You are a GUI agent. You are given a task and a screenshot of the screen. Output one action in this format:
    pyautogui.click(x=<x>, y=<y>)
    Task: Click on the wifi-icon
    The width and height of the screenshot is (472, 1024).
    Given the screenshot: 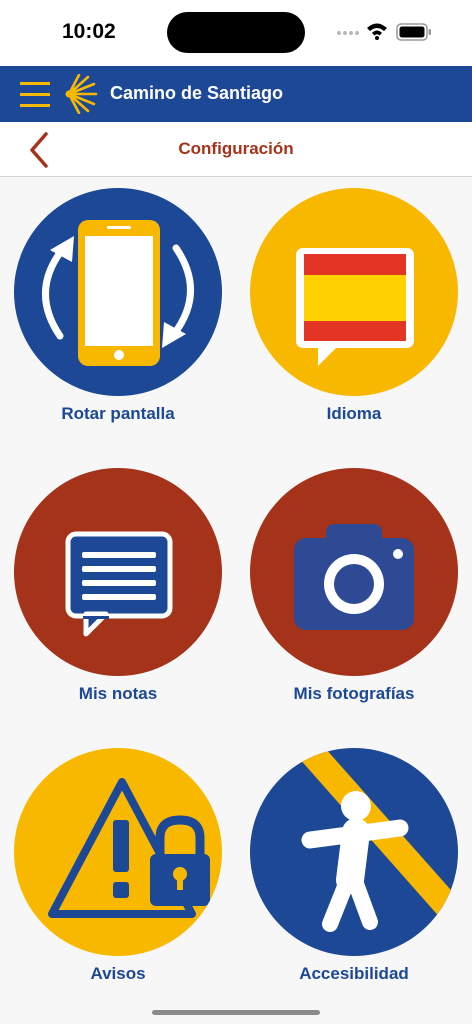 What is the action you would take?
    pyautogui.click(x=377, y=31)
    